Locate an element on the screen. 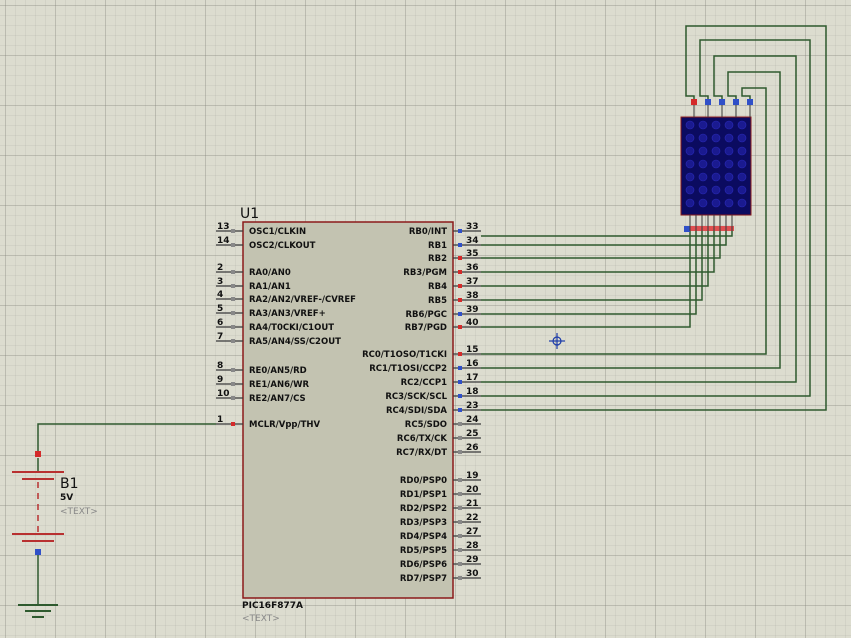 The image size is (851, 638). pin-number: 24 is located at coordinates (472, 420).